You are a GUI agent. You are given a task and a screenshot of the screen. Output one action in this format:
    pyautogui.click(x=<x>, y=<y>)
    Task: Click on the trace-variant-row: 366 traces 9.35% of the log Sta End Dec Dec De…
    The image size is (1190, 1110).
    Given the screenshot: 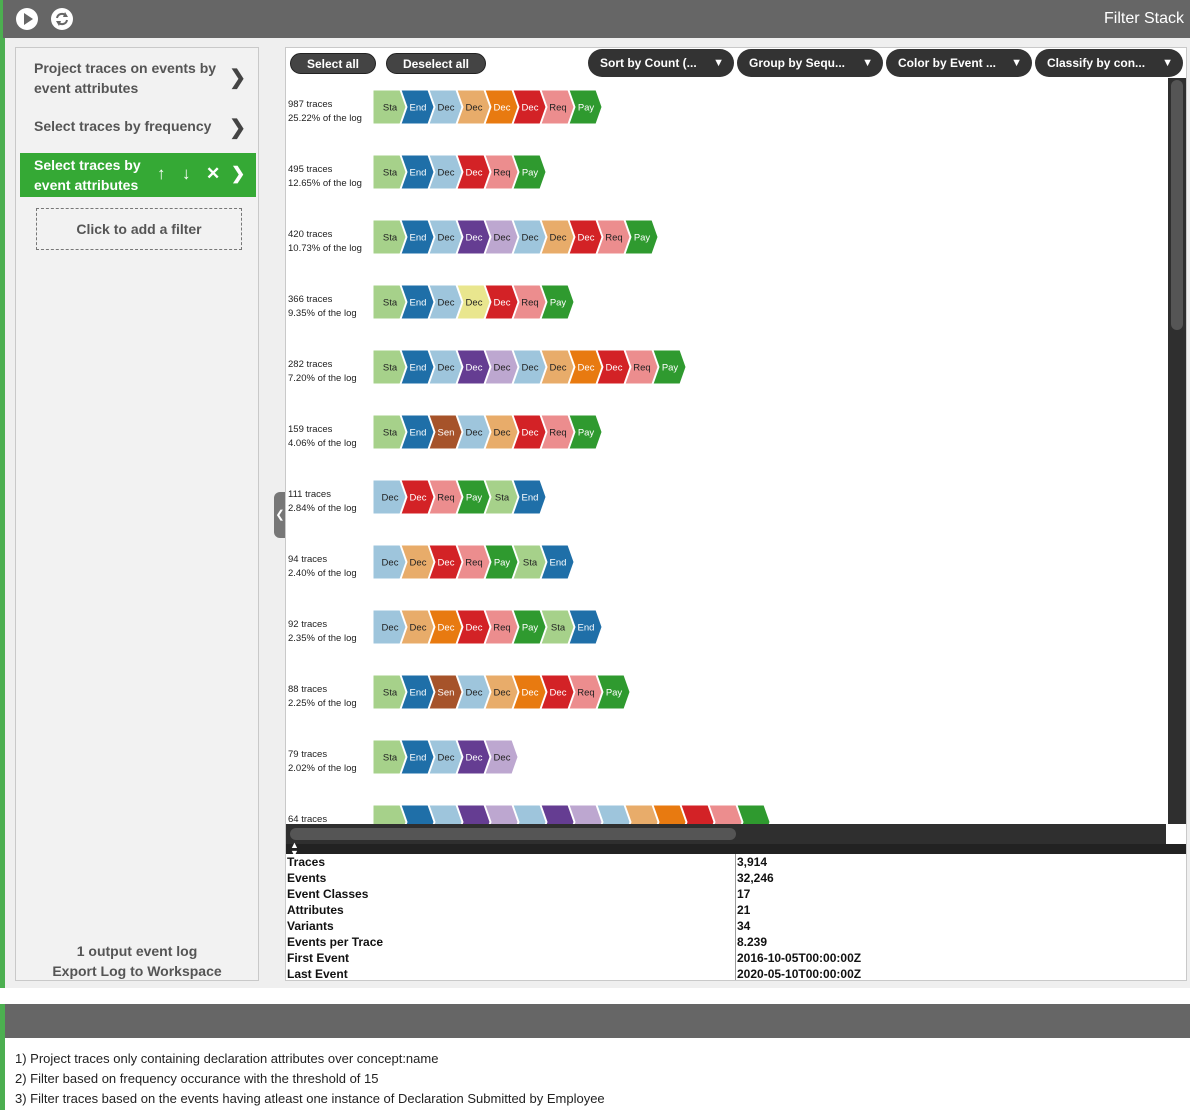 What is the action you would take?
    pyautogui.click(x=726, y=301)
    